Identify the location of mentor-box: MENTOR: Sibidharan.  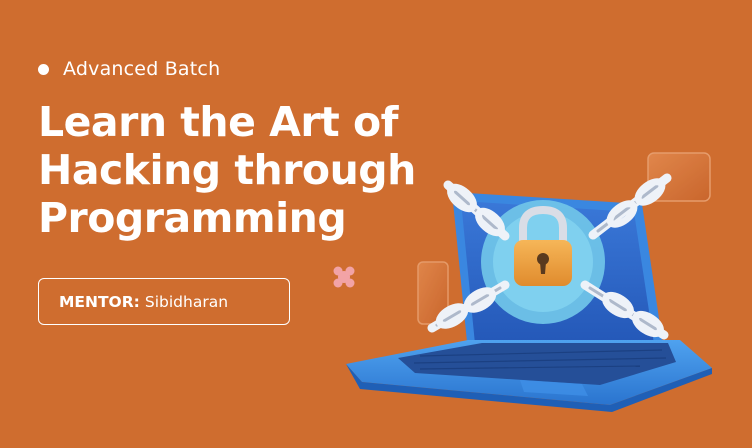
(164, 301).